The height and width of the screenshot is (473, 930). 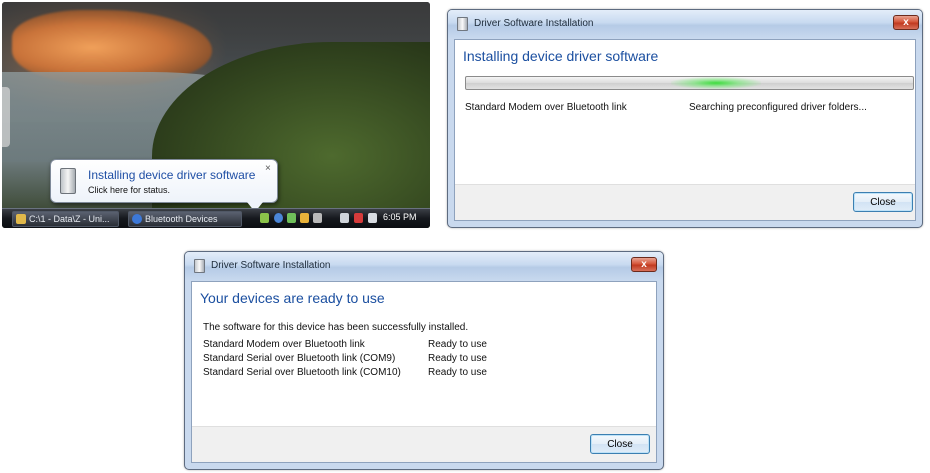 I want to click on dialog-heading: Your devices are ready to use, so click(x=292, y=298).